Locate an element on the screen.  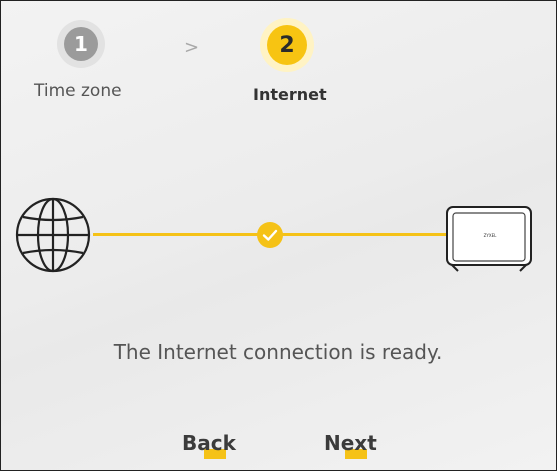
next-button: Next is located at coordinates (350, 445).